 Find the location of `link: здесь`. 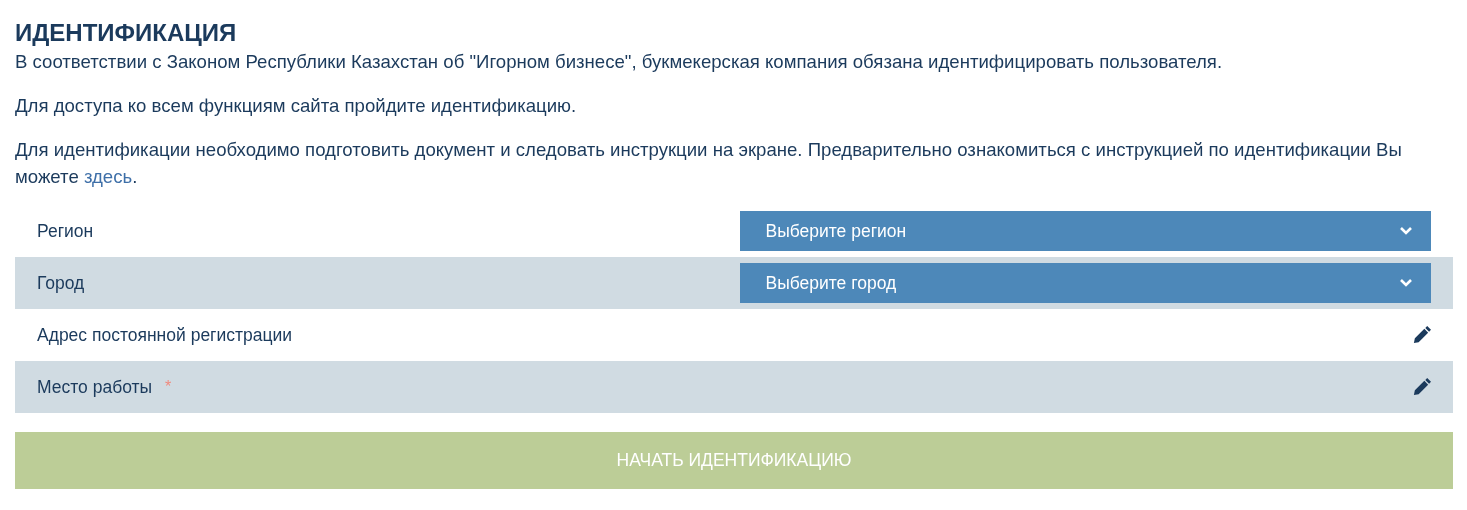

link: здесь is located at coordinates (108, 176).